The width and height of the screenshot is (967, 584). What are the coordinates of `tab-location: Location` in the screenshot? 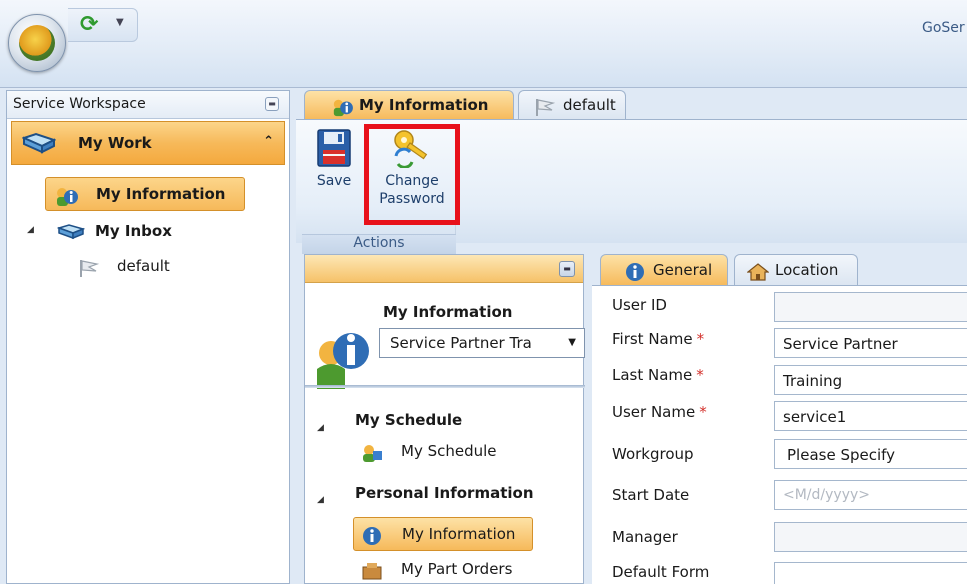 It's located at (796, 270).